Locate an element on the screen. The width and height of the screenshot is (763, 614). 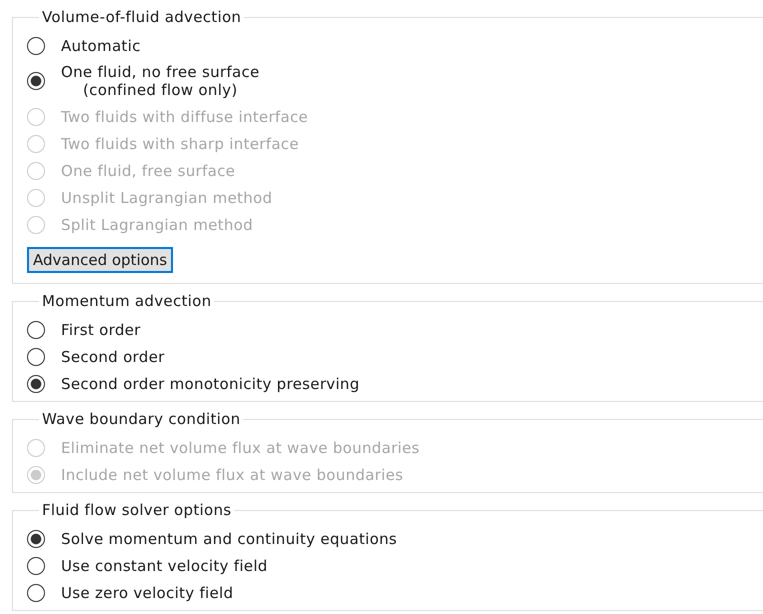
option-label: Automatic is located at coordinates (101, 45).